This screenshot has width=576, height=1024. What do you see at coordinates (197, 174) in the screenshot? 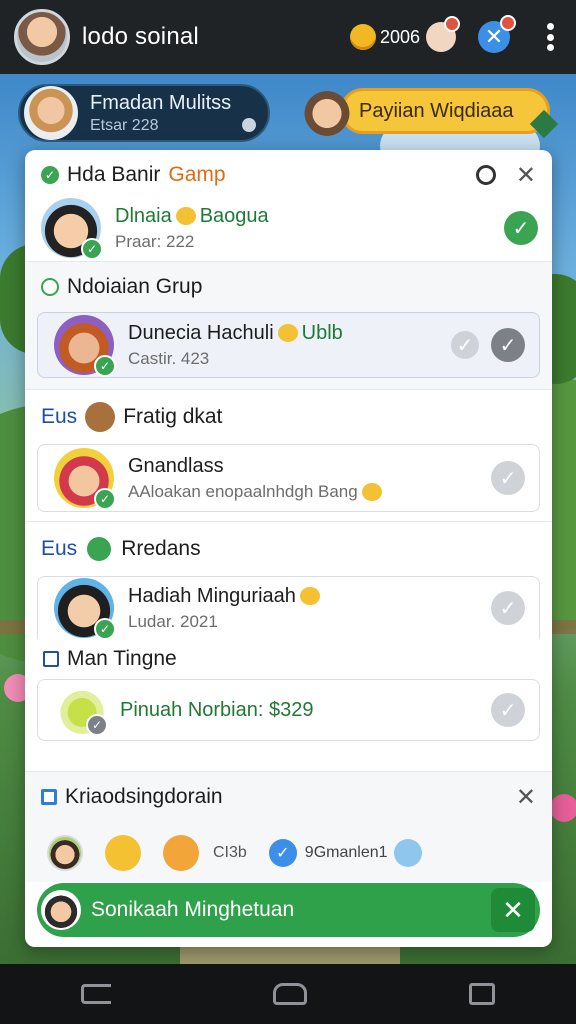
I see `section-accent: Gamp` at bounding box center [197, 174].